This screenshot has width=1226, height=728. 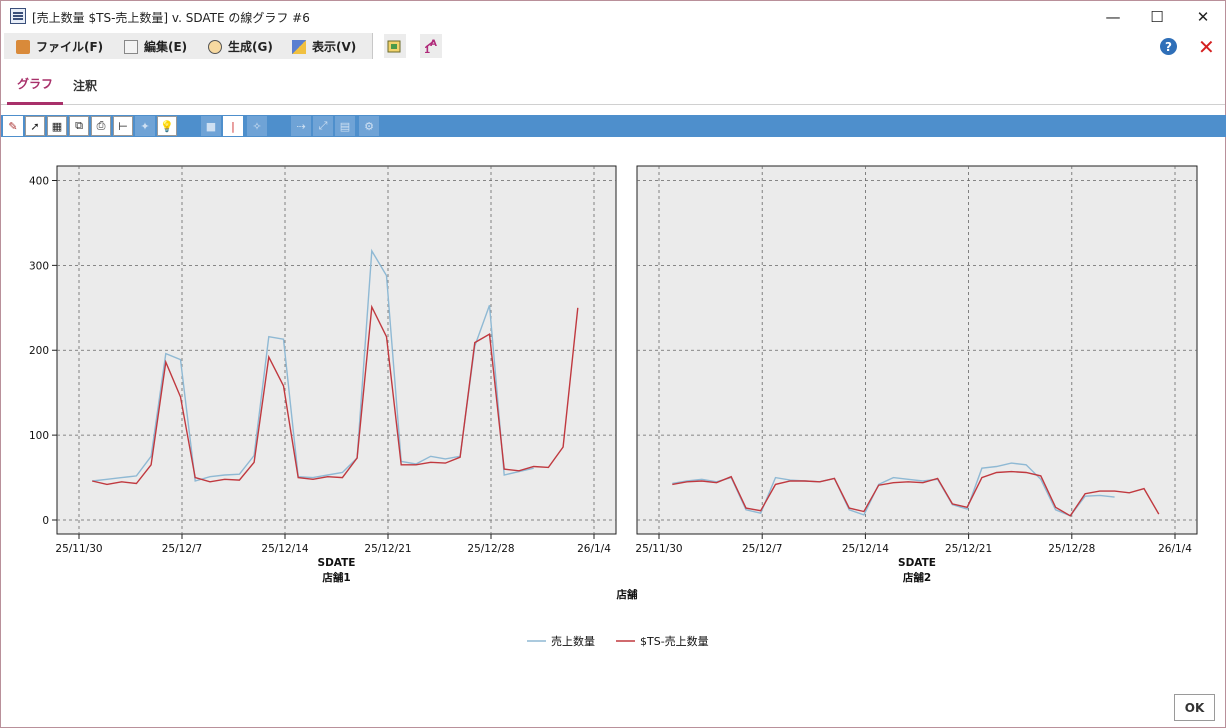 What do you see at coordinates (79, 126) in the screenshot?
I see `copy-chart-icon: ⧉` at bounding box center [79, 126].